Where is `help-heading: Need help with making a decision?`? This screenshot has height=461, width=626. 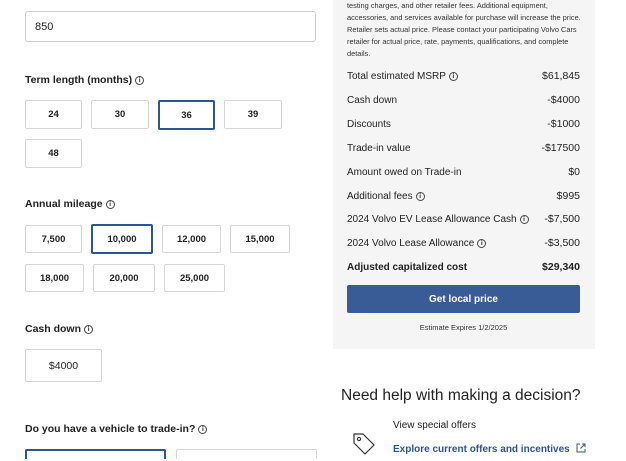
help-heading: Need help with making a decision? is located at coordinates (461, 395).